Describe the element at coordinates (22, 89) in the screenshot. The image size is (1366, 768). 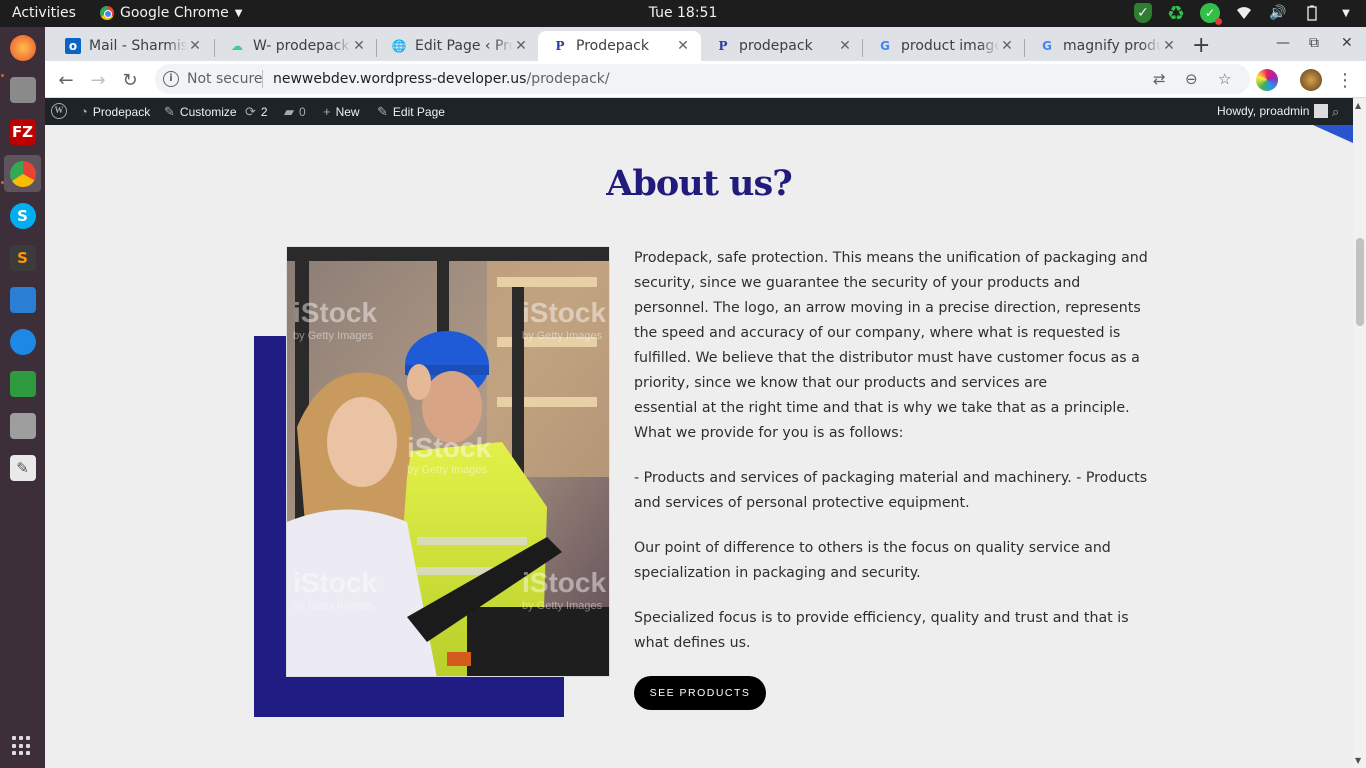
I see `files-launcher` at that location.